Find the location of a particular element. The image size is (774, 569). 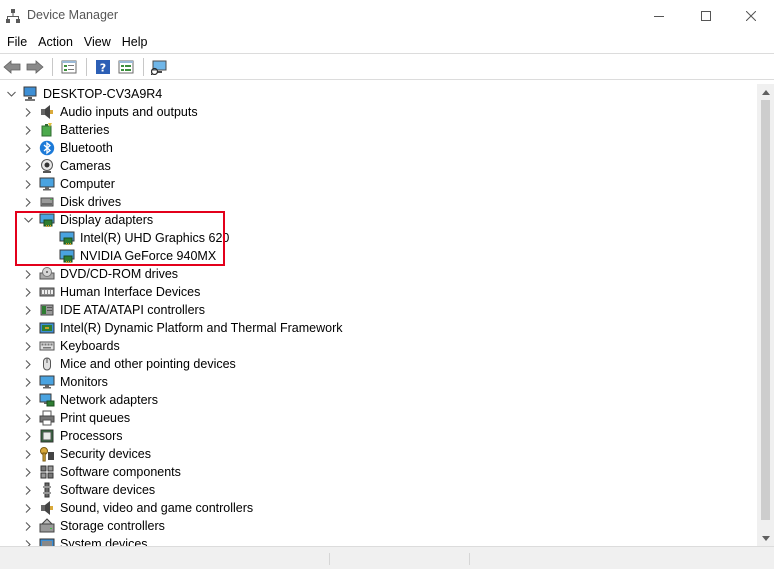

tree-category: Mice and other pointing devices is located at coordinates (129, 364).